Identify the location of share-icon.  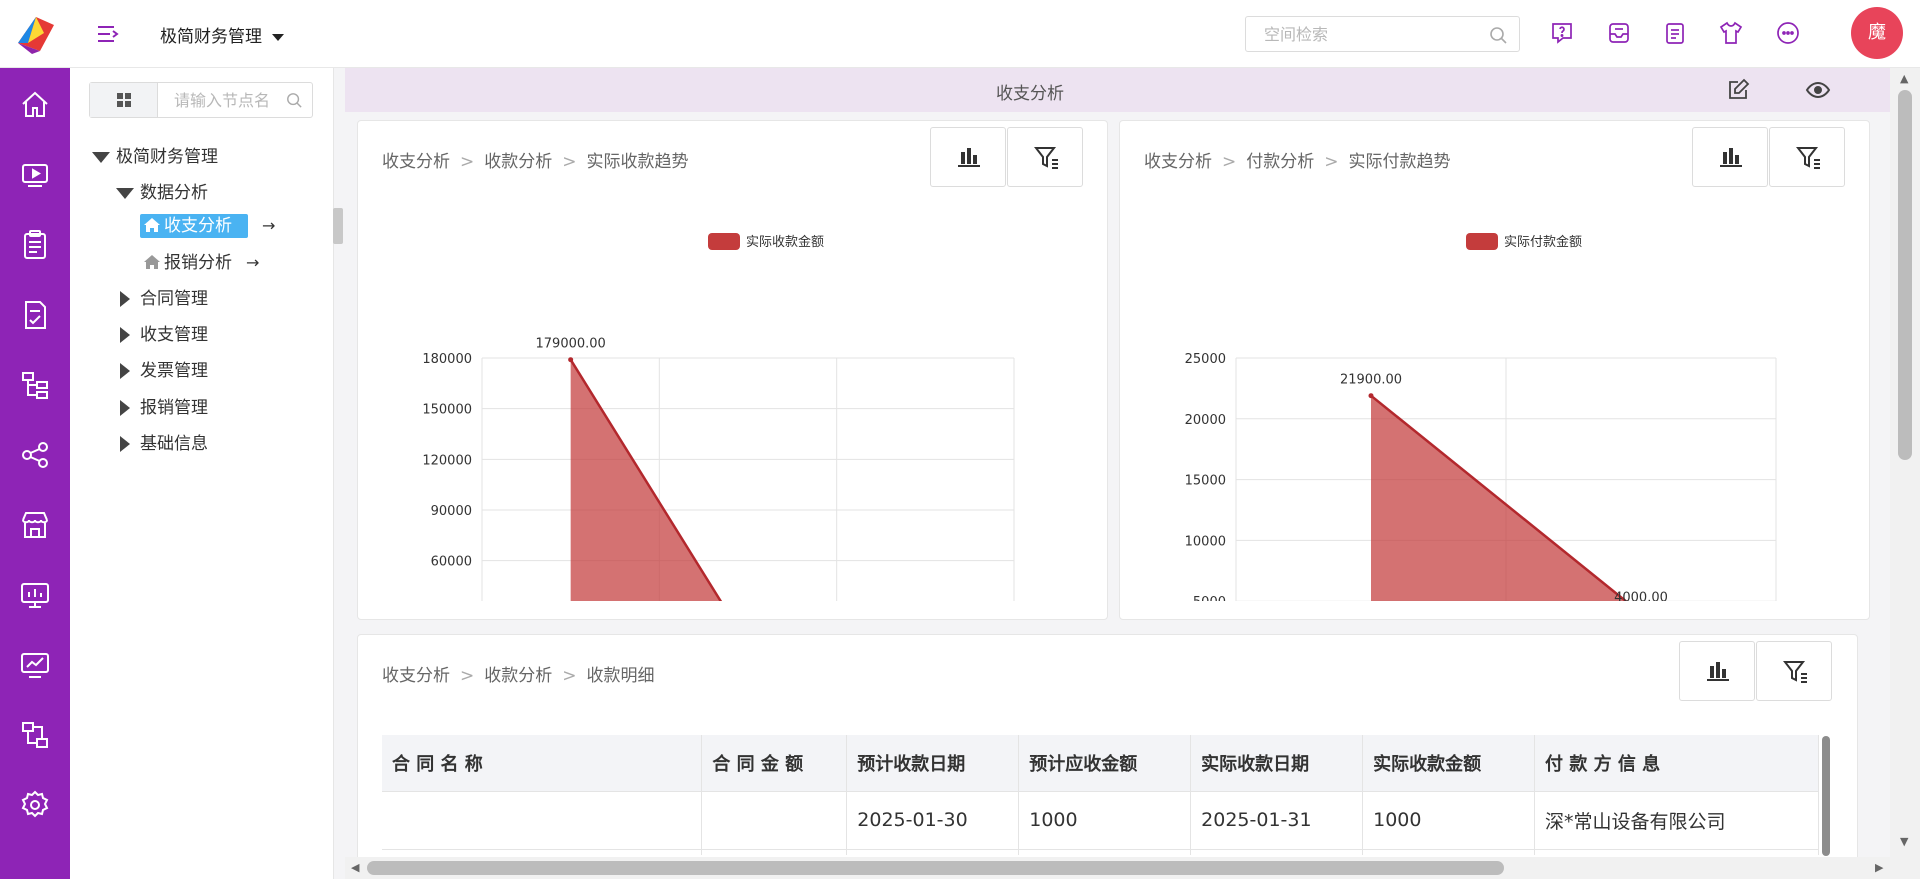
(35, 455).